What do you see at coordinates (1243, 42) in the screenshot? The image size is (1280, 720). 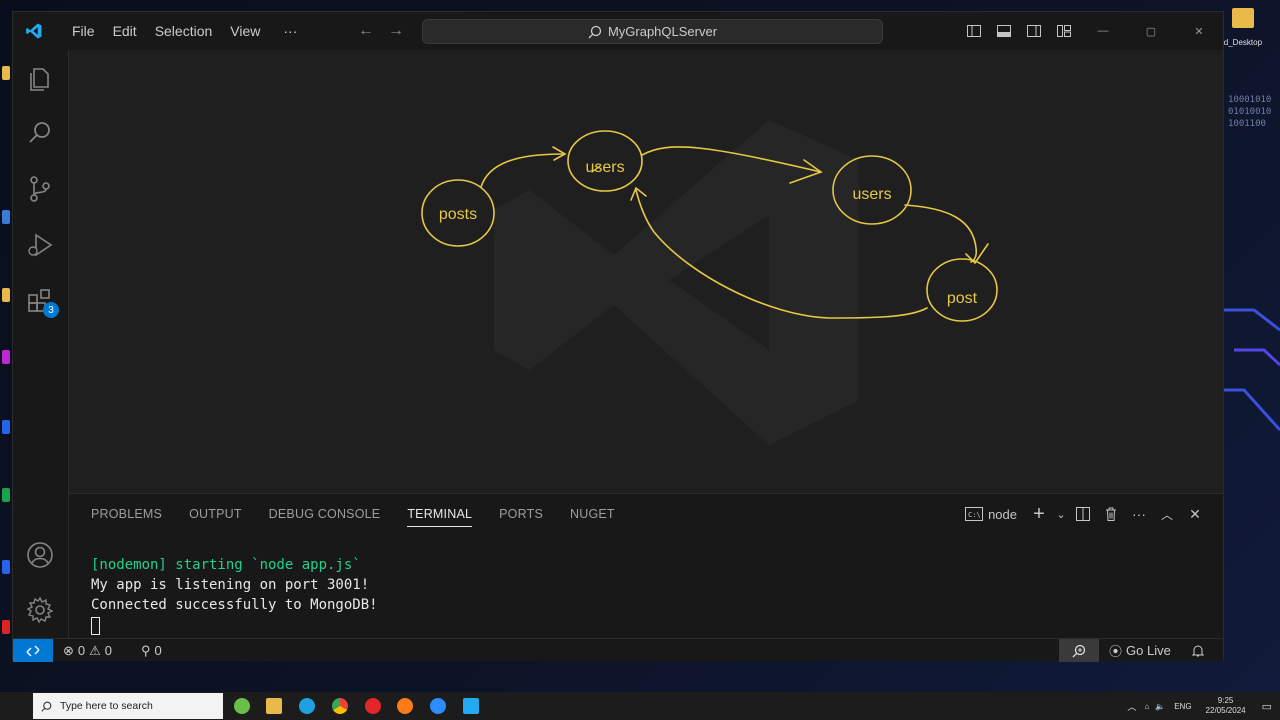 I see `folder-label: ld_Desktop` at bounding box center [1243, 42].